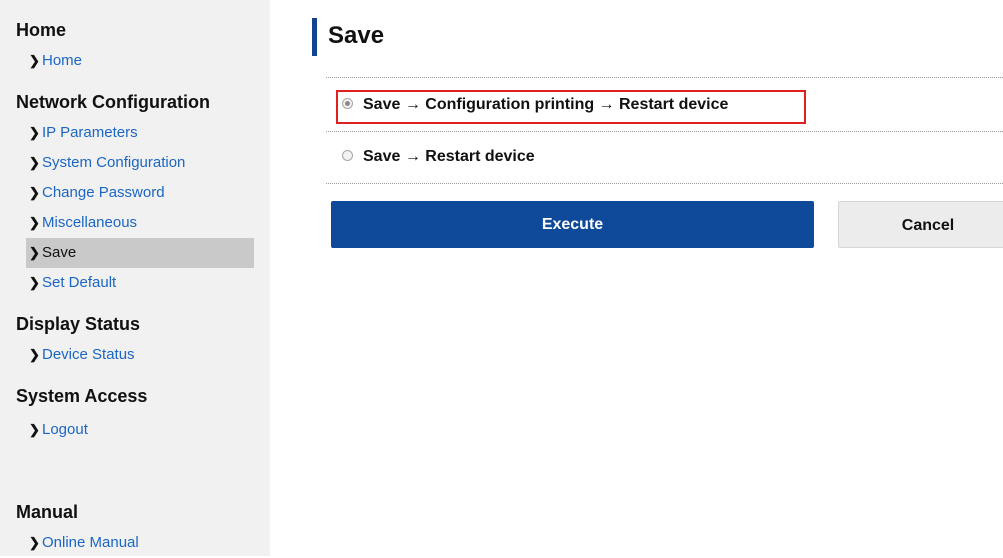 The height and width of the screenshot is (558, 1003). Describe the element at coordinates (65, 429) in the screenshot. I see `sidebar-item-label: Logout` at that location.